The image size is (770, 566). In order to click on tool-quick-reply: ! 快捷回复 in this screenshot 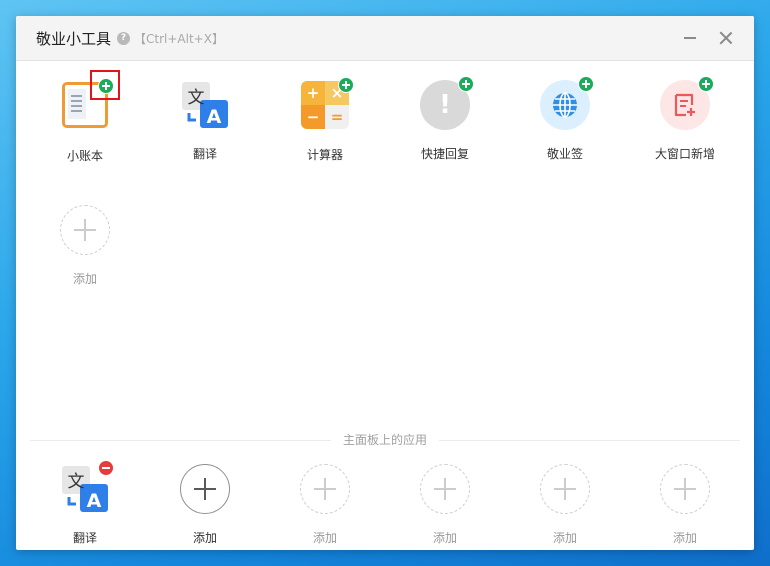, I will do `click(445, 119)`.